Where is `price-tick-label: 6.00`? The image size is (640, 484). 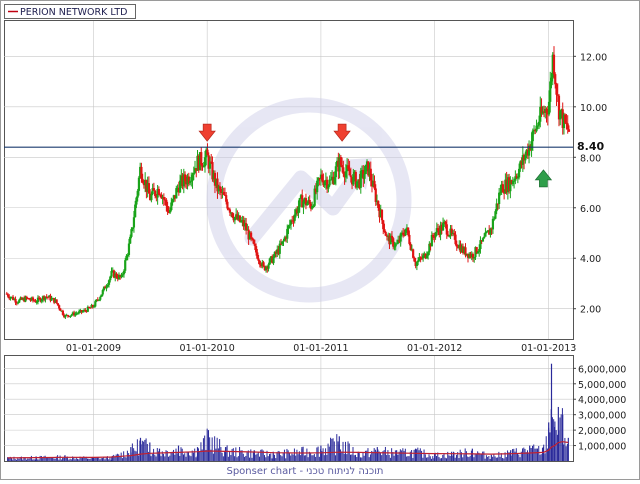 price-tick-label: 6.00 is located at coordinates (590, 209).